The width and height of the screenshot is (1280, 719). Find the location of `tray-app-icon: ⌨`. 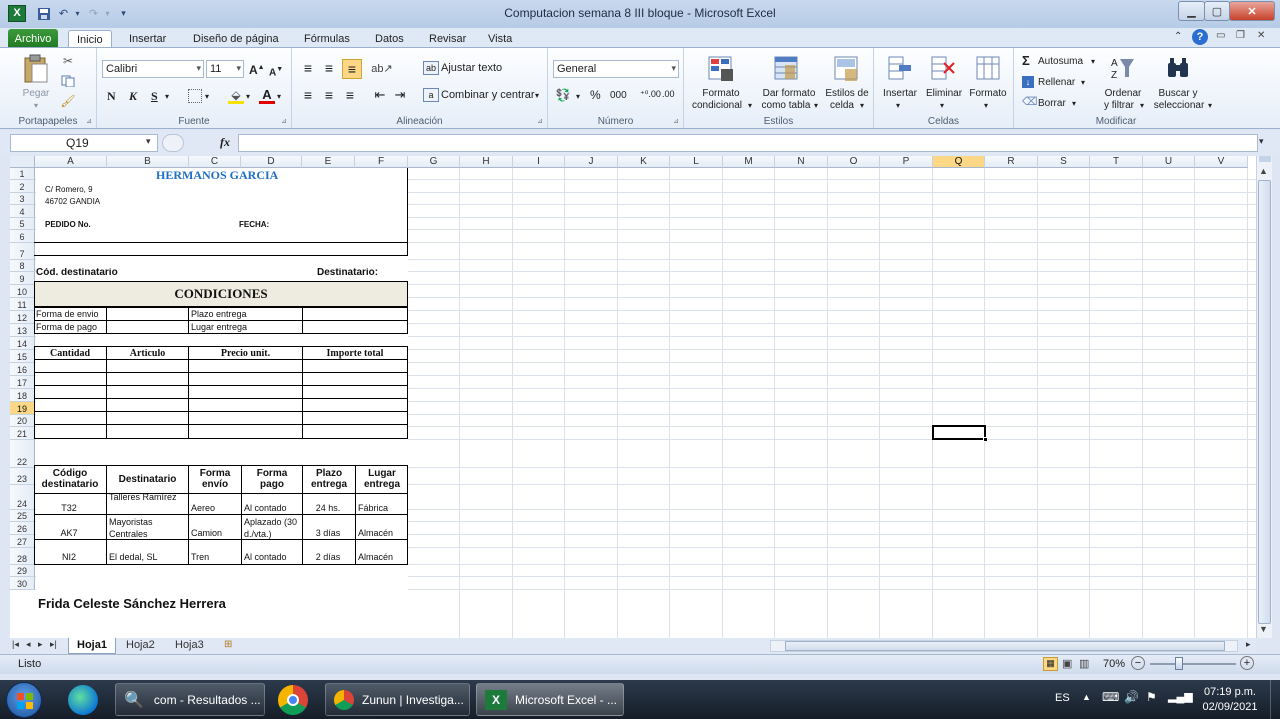

tray-app-icon: ⌨ is located at coordinates (1110, 697).